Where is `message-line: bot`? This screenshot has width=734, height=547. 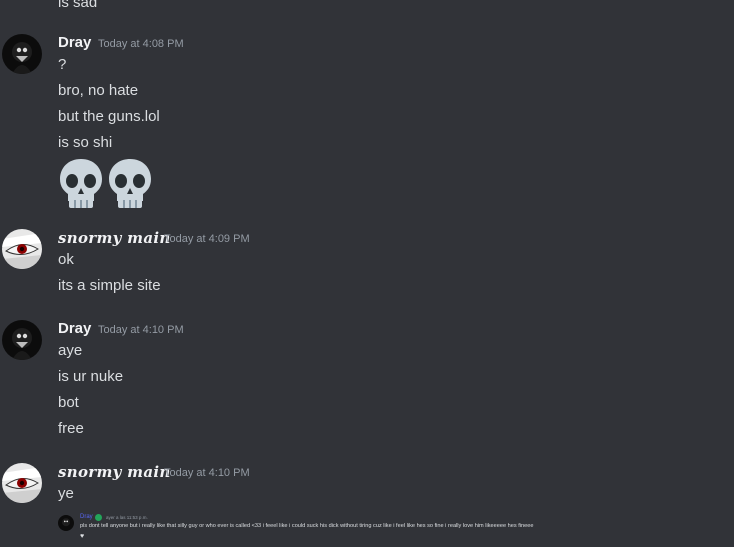
message-line: bot is located at coordinates (68, 402).